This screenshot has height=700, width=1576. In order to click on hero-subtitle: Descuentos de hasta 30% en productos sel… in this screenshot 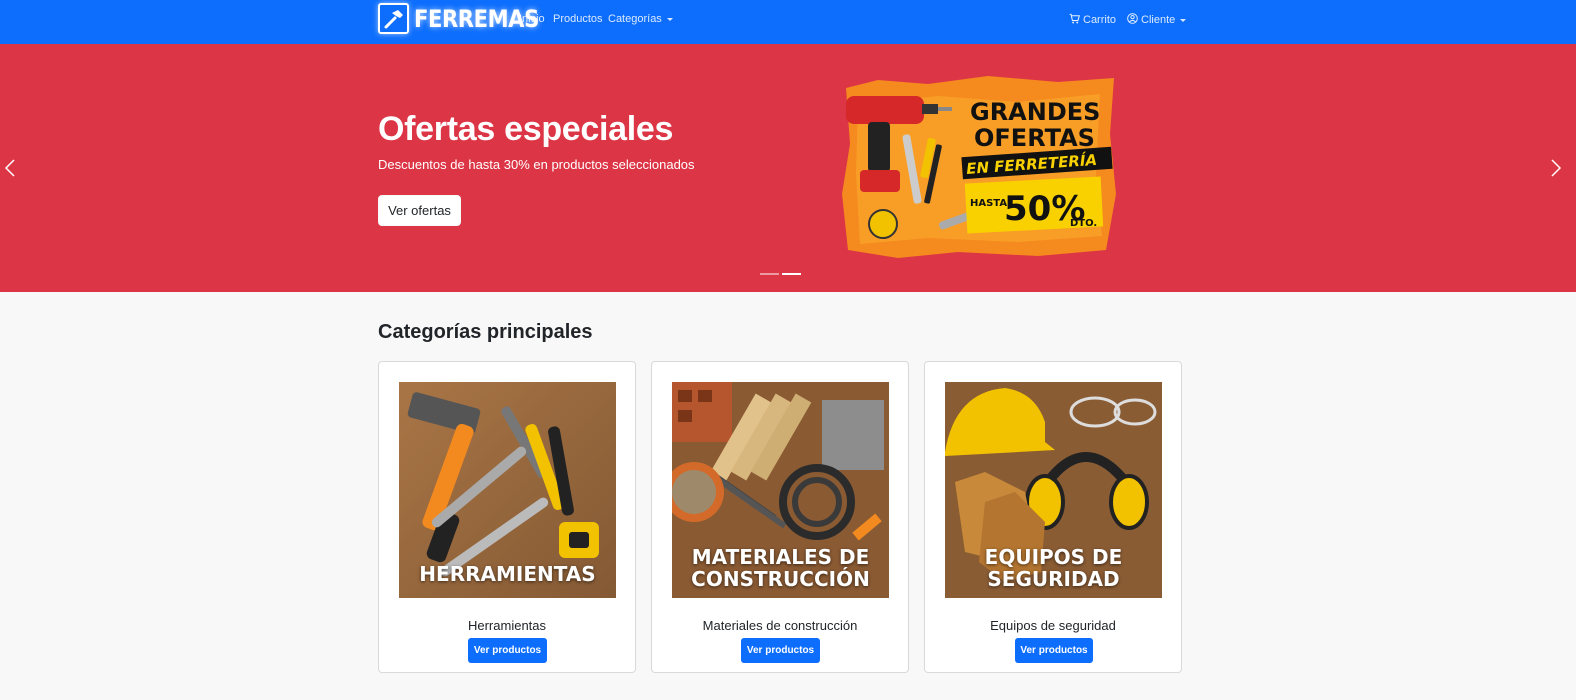, I will do `click(536, 164)`.